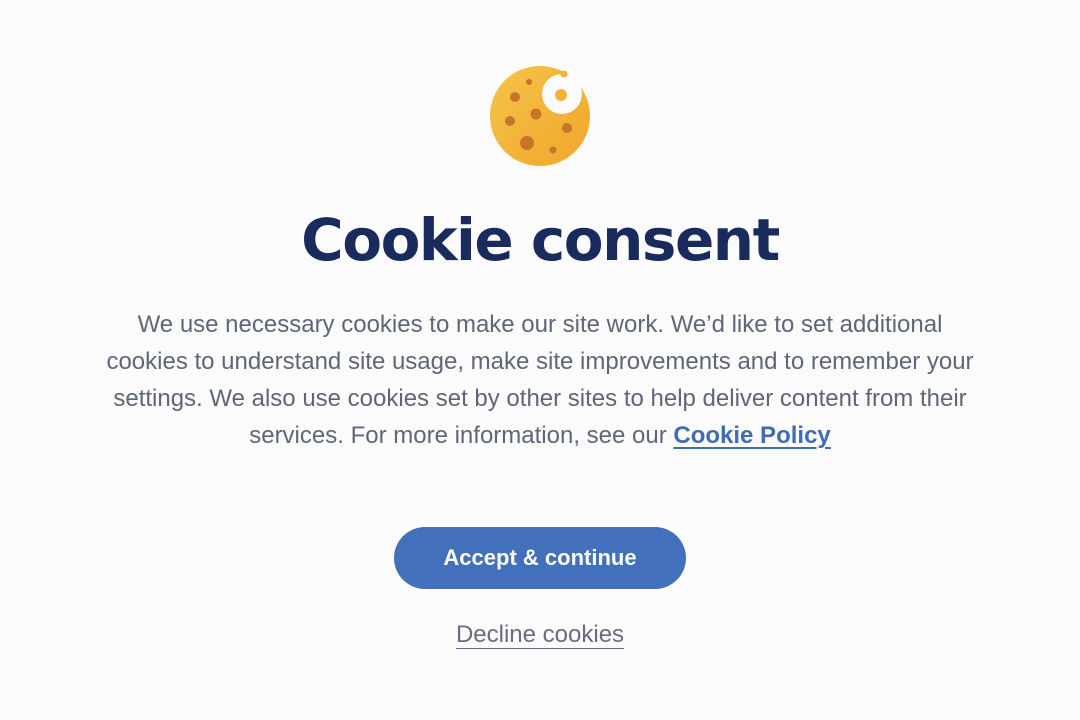 The width and height of the screenshot is (1080, 720). What do you see at coordinates (751, 435) in the screenshot?
I see `cookie-policy-link: Cookie Policy` at bounding box center [751, 435].